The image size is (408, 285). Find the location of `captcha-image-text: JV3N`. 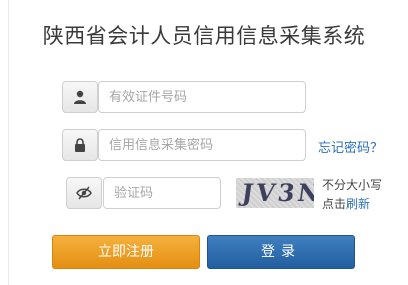

captcha-image-text: JV3N is located at coordinates (276, 192).